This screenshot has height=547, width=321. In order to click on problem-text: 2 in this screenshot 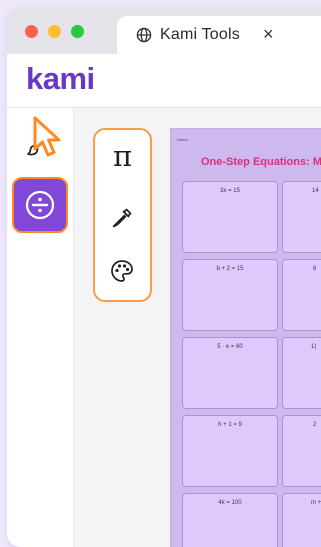, I will do `click(315, 425)`.